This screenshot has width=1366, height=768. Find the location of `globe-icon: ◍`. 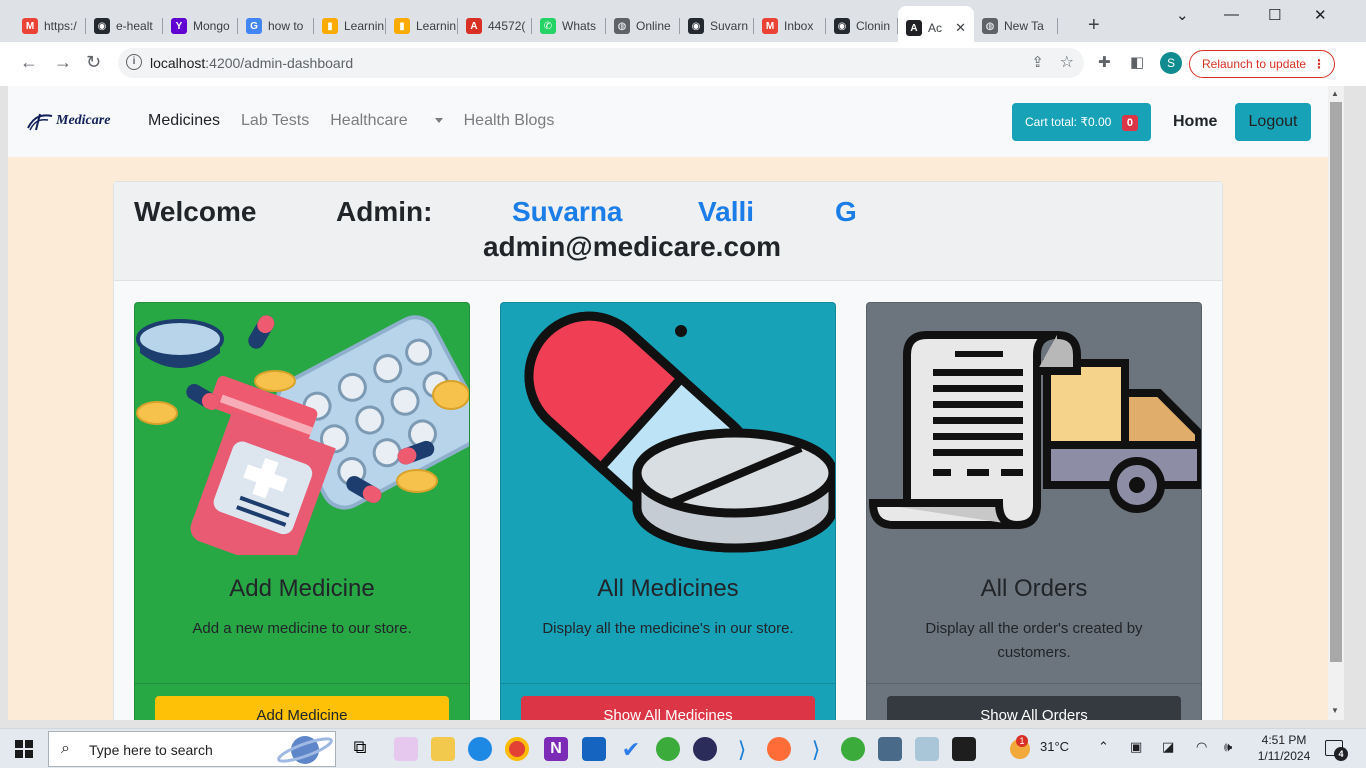

globe-icon: ◍ is located at coordinates (990, 26).